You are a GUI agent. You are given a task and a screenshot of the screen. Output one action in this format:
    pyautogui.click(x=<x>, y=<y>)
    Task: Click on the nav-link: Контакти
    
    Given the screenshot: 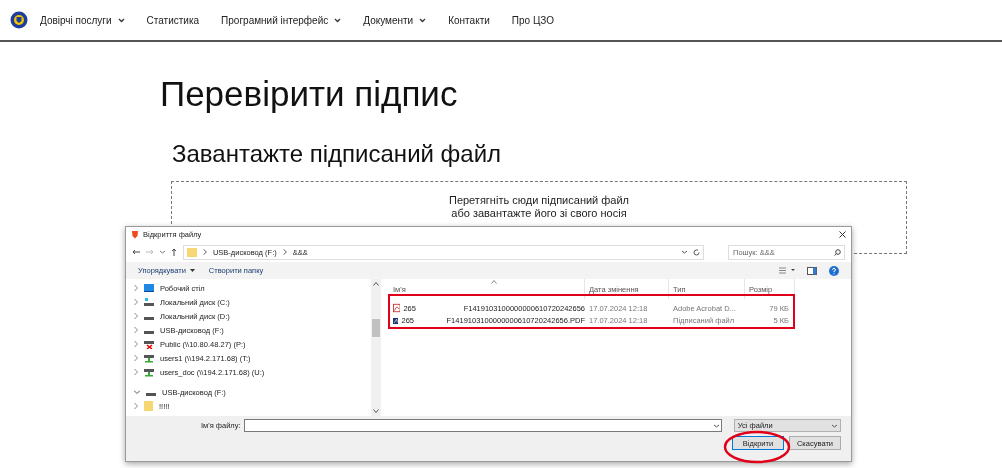 What is the action you would take?
    pyautogui.click(x=469, y=20)
    